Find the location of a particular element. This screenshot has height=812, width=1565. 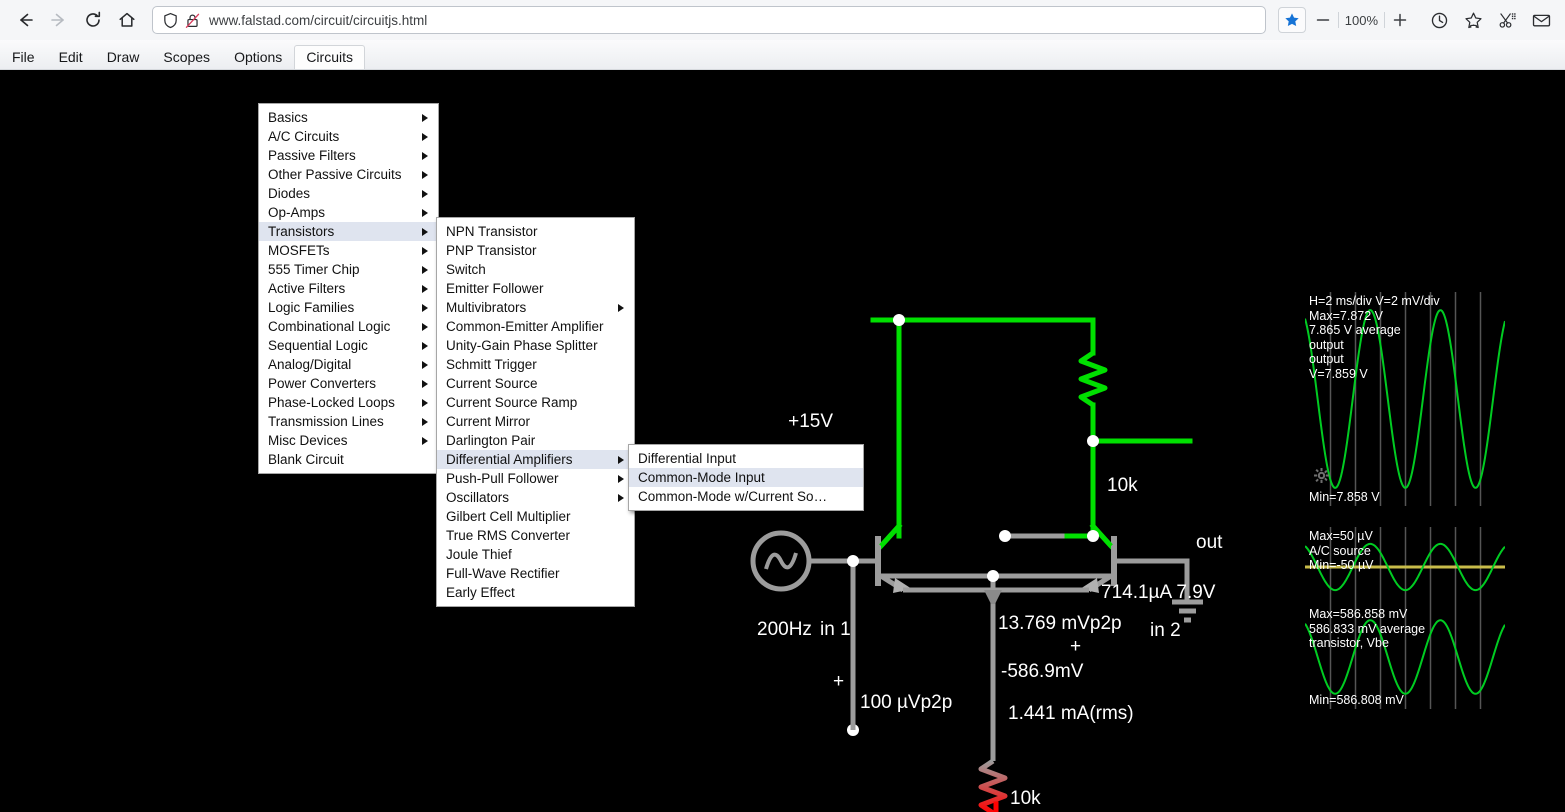

menubar-item-circuits: Circuits is located at coordinates (329, 57).